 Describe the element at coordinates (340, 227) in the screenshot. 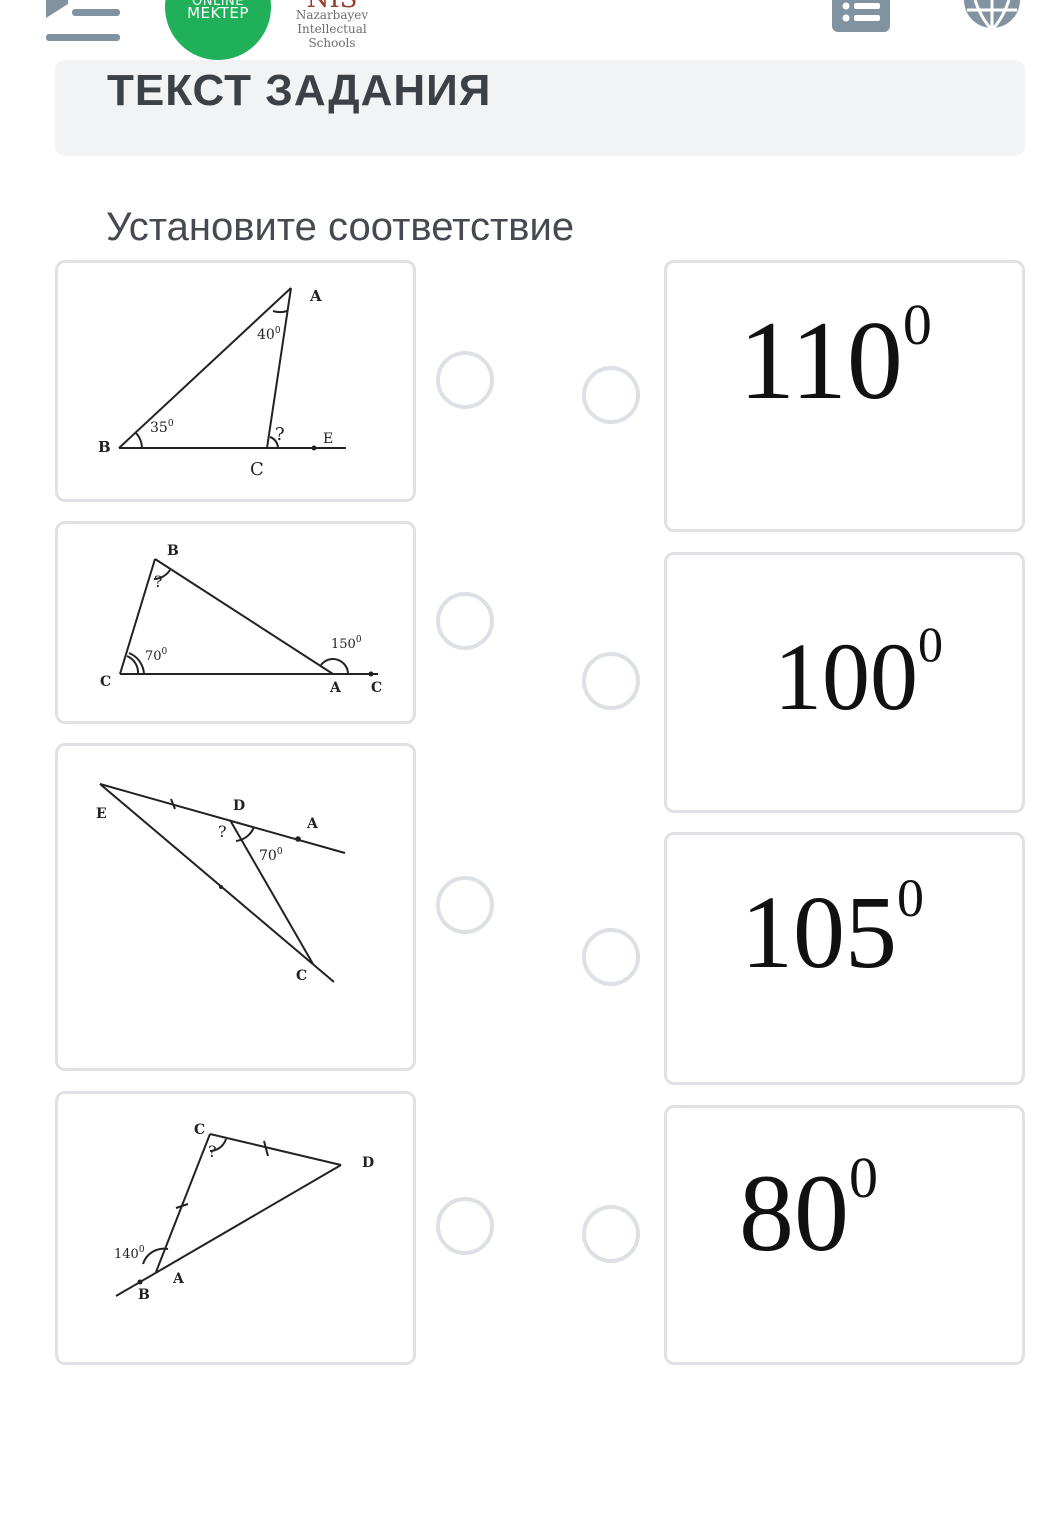

I see `task-instruction: Установите соответствие` at that location.